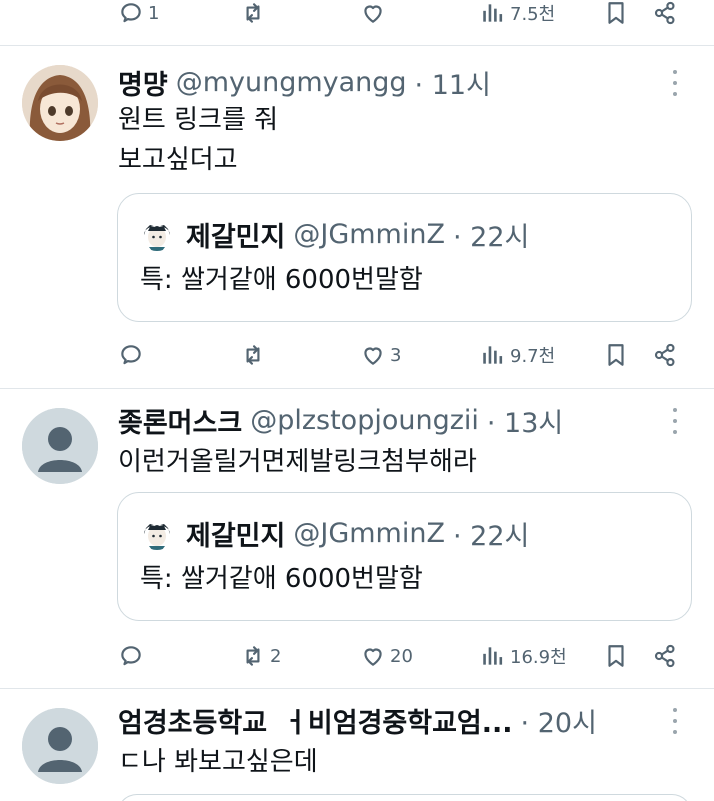 The image size is (714, 801). I want to click on tweet-header: 엄경초등학교 ㅓ비엄경중학교엄... · 20시, so click(357, 720).